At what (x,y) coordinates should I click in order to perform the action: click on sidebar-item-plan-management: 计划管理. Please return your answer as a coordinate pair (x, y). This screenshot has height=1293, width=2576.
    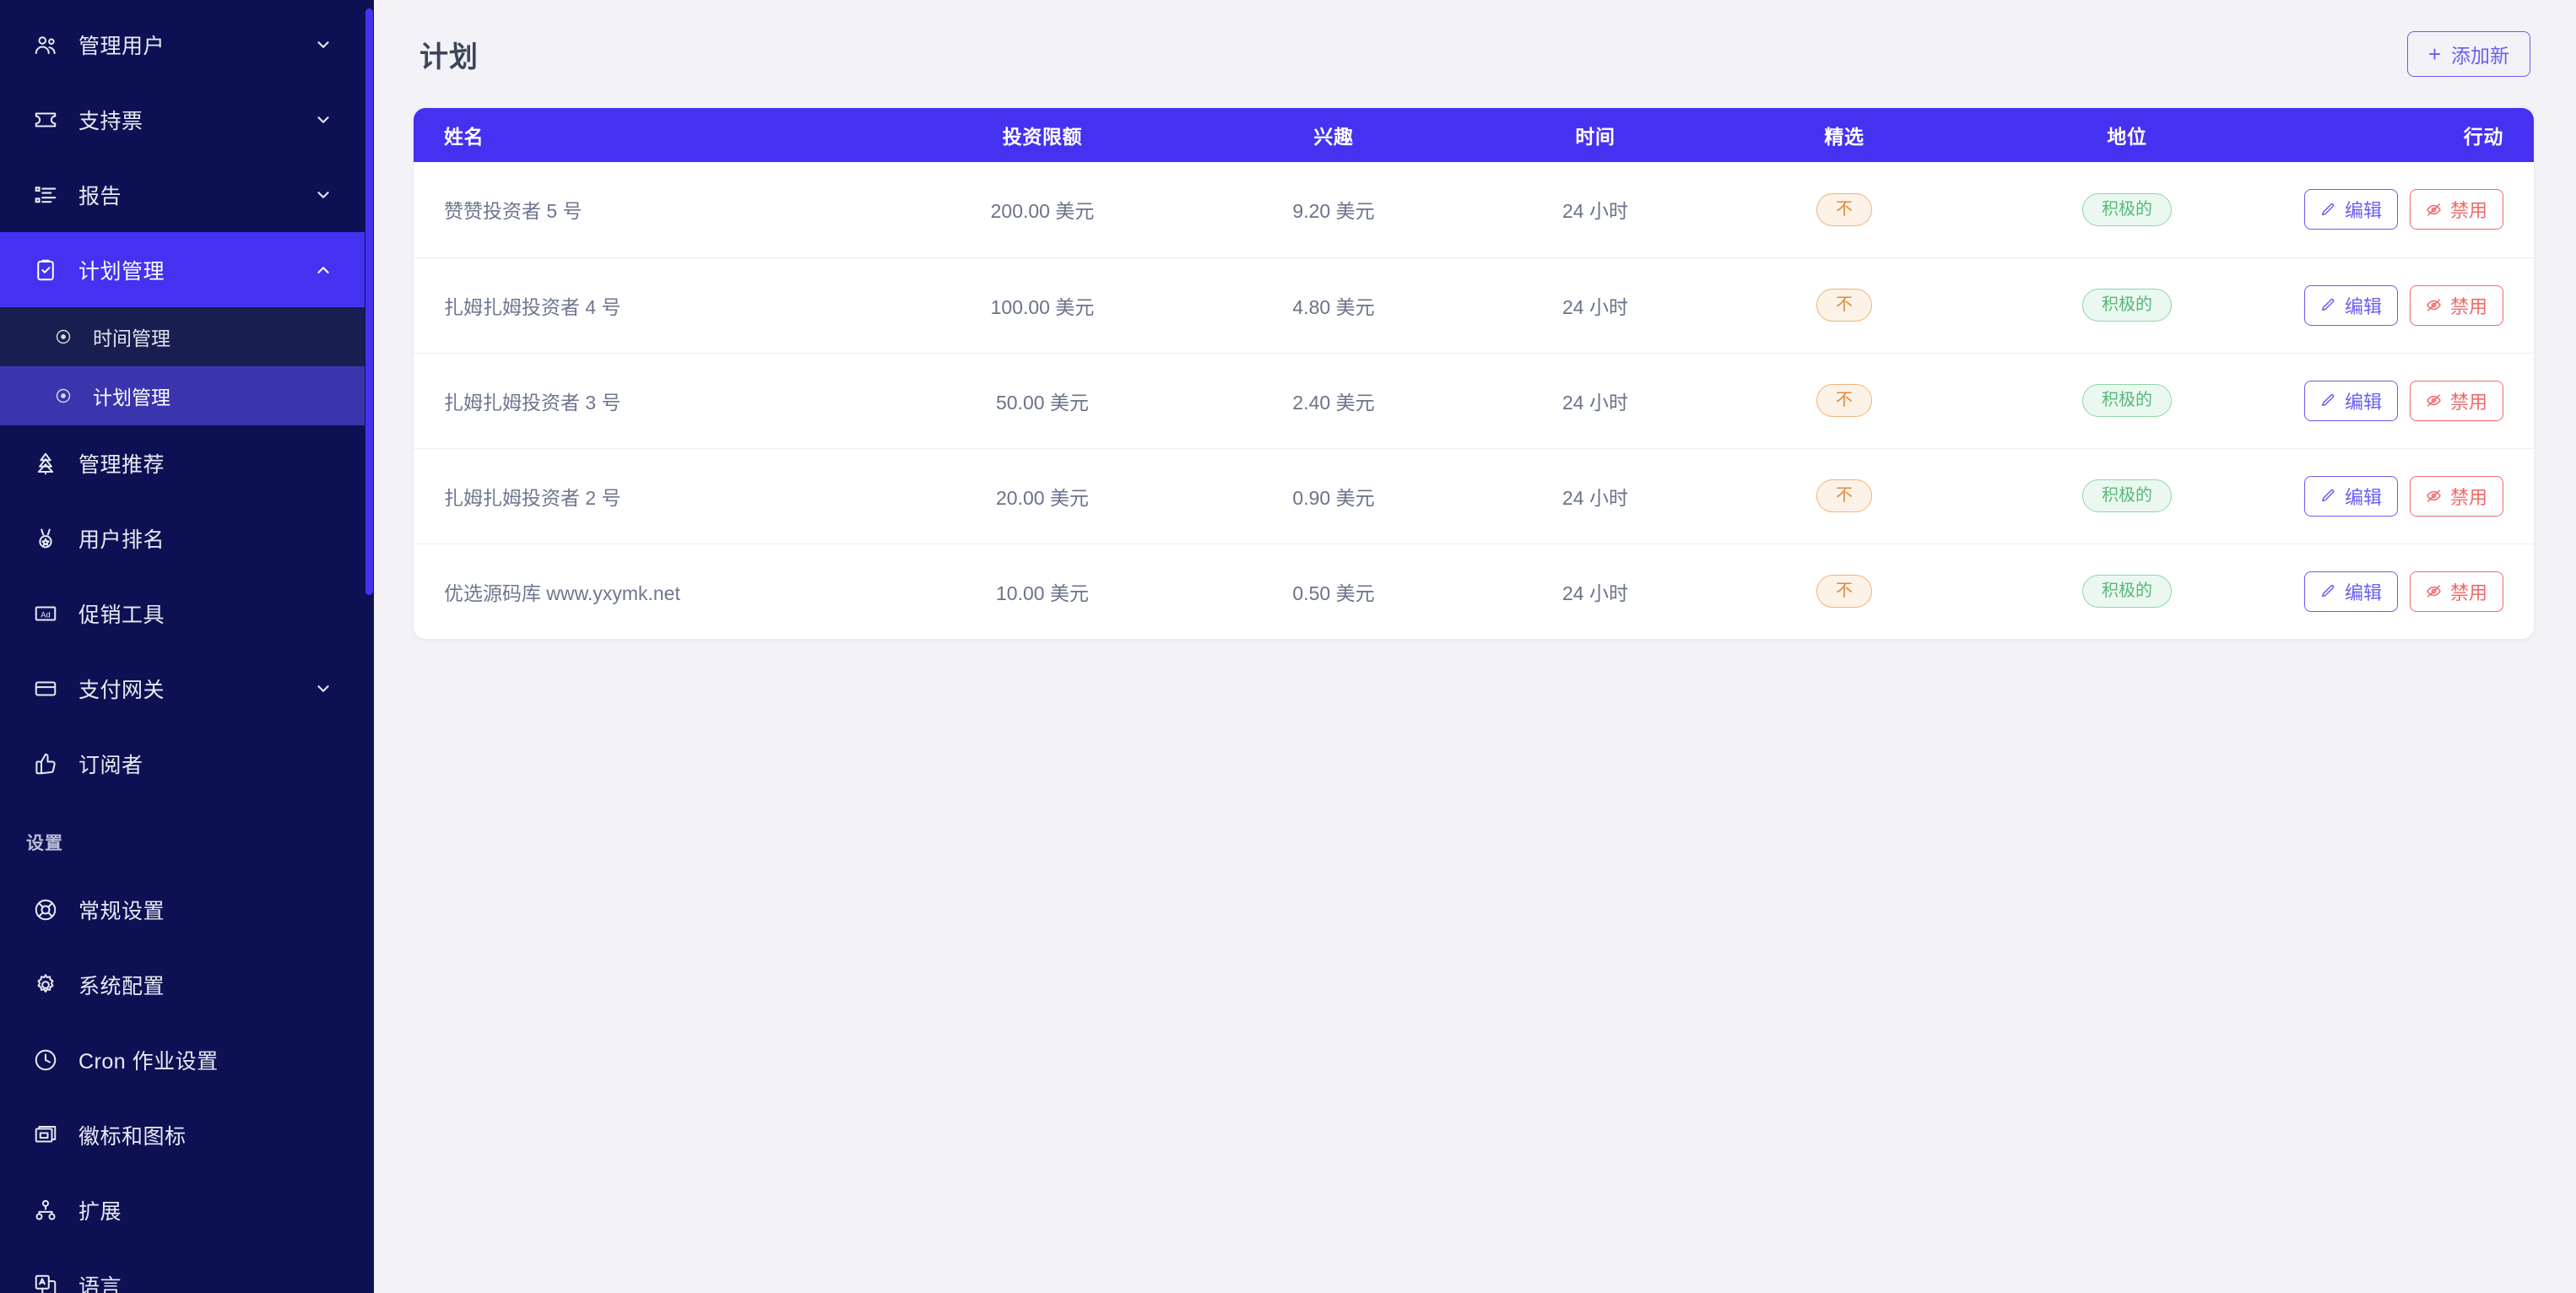
    Looking at the image, I should click on (182, 269).